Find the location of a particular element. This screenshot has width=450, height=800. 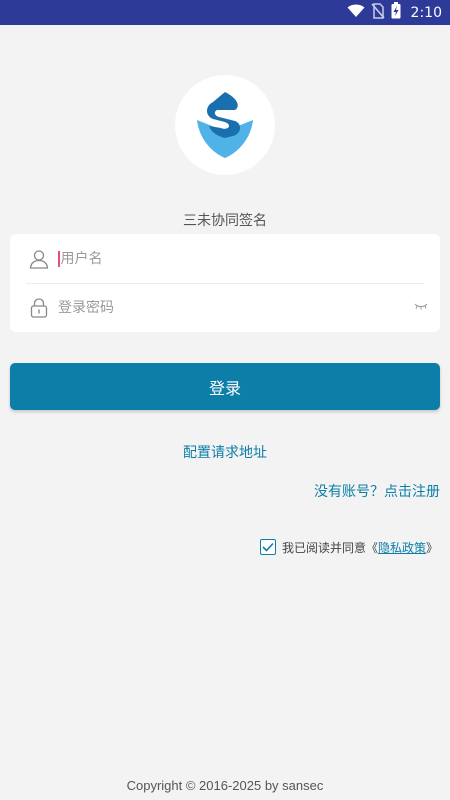

battery-charging-icon is located at coordinates (396, 12).